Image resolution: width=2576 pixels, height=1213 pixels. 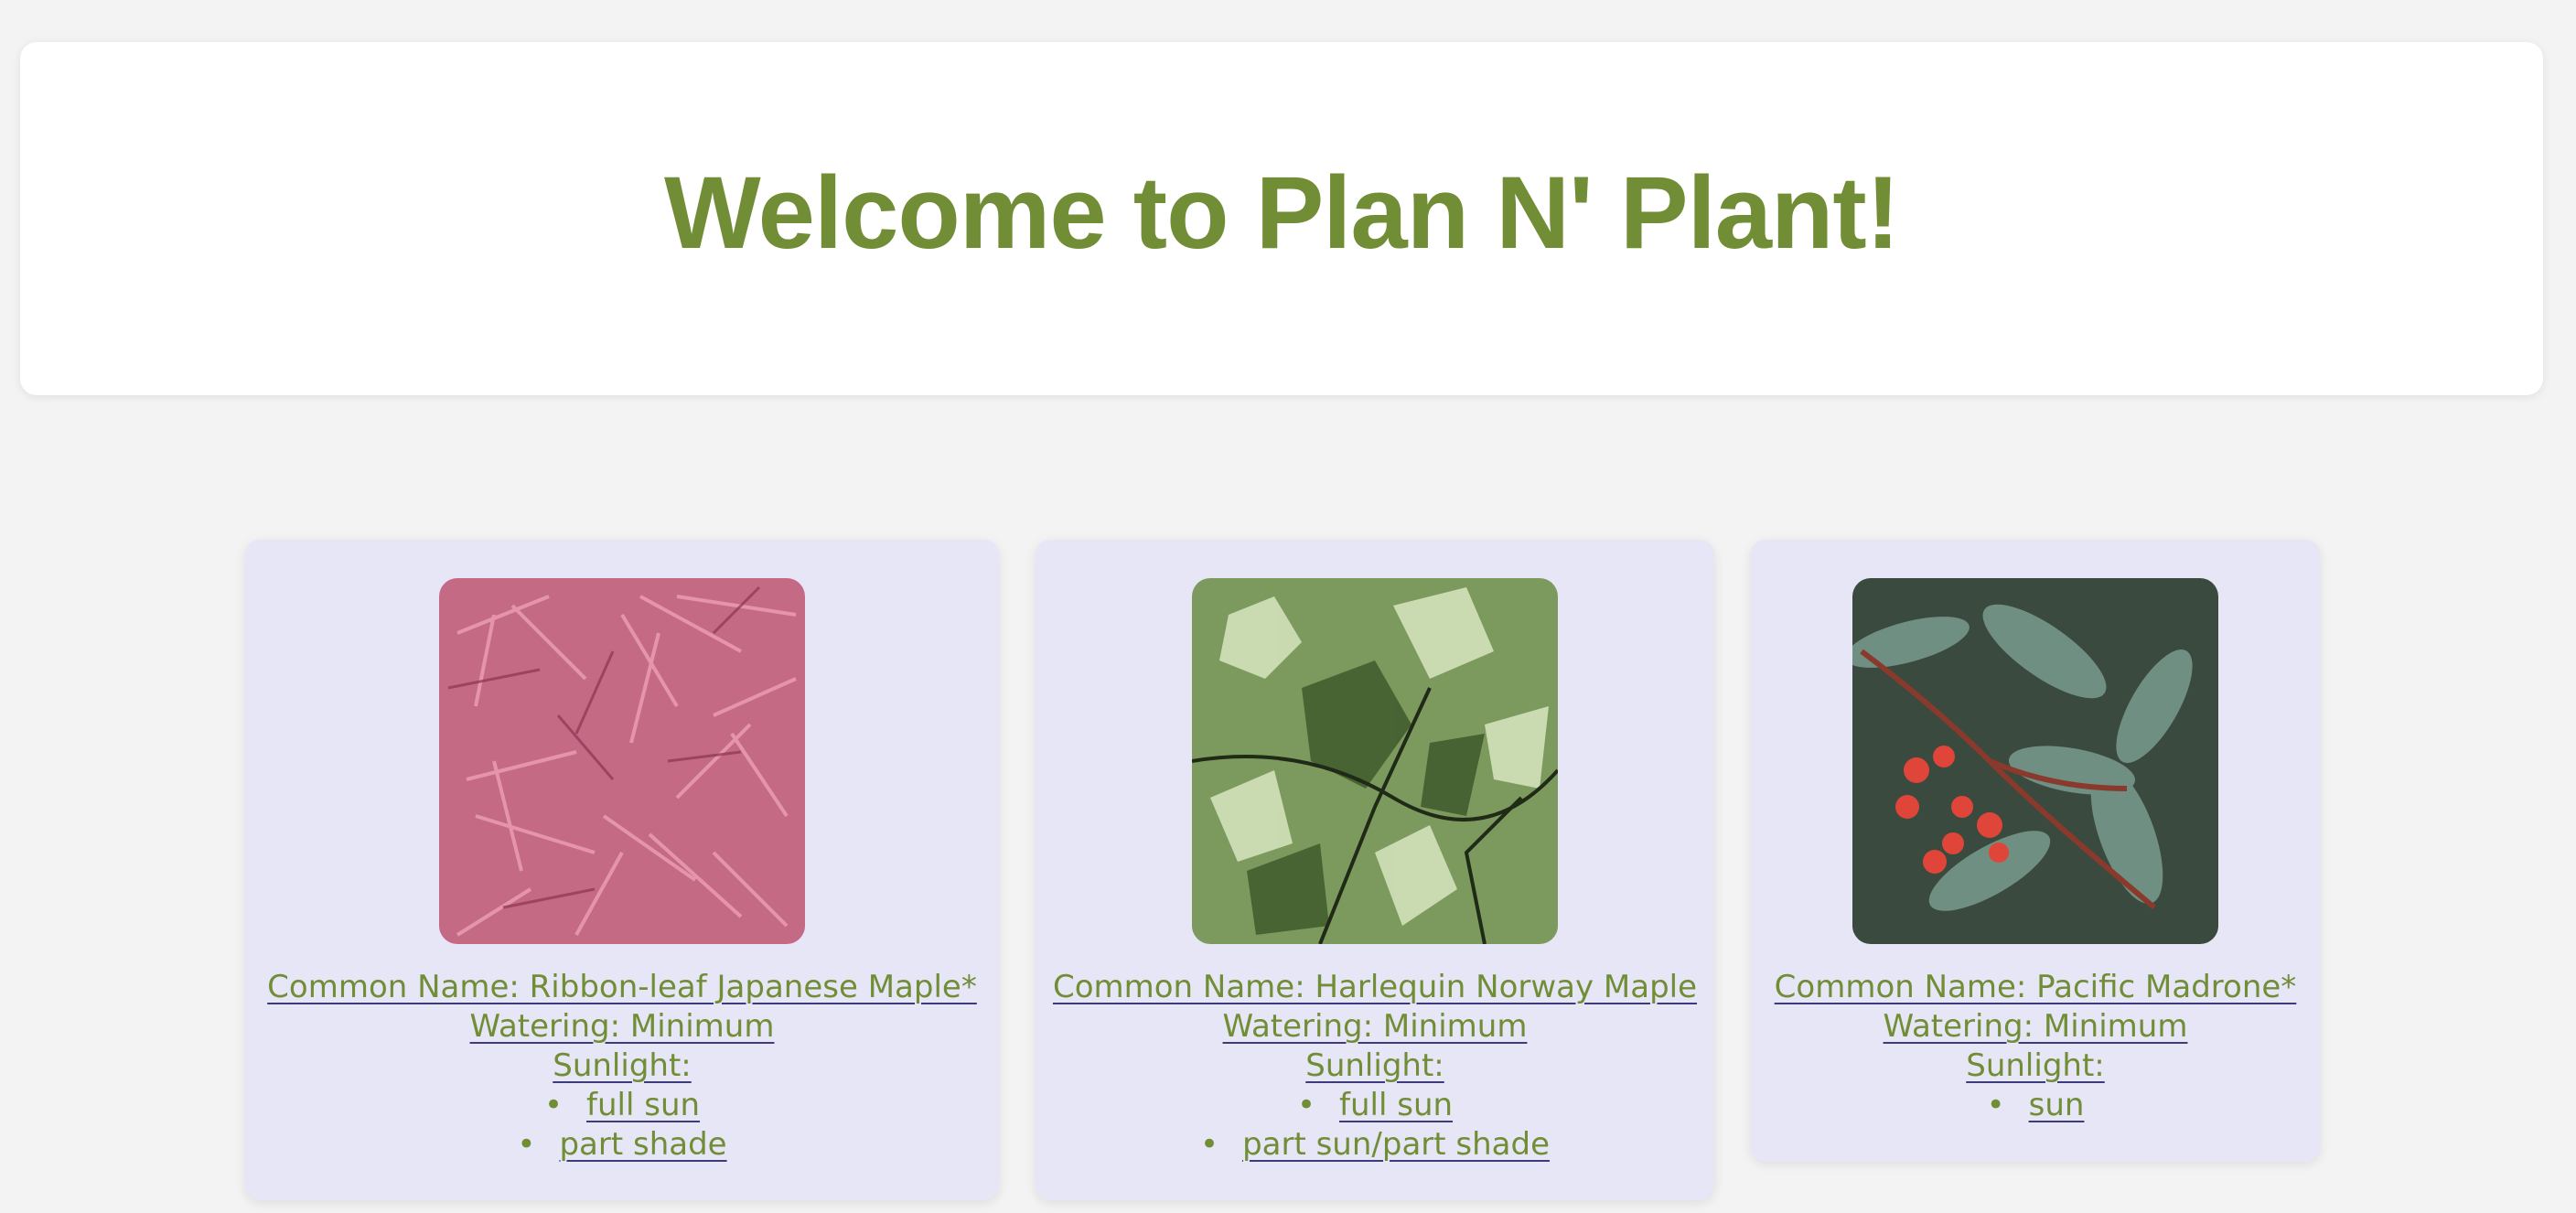 What do you see at coordinates (2035, 761) in the screenshot?
I see `plant-photo-pacific-madrone` at bounding box center [2035, 761].